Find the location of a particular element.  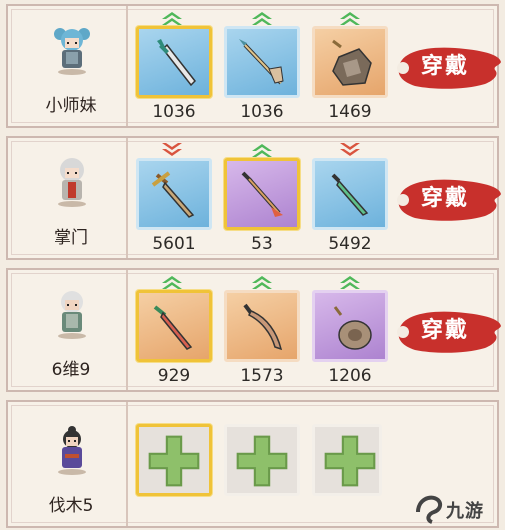

blade-icon is located at coordinates (263, 327).